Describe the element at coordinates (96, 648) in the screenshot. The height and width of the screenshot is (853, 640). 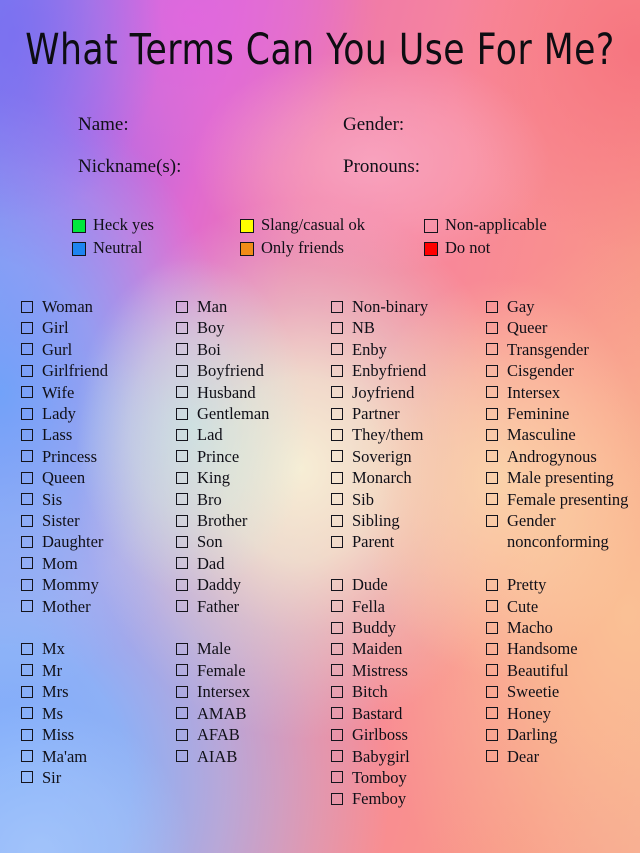
I see `term-checkbox-row: Mx` at that location.